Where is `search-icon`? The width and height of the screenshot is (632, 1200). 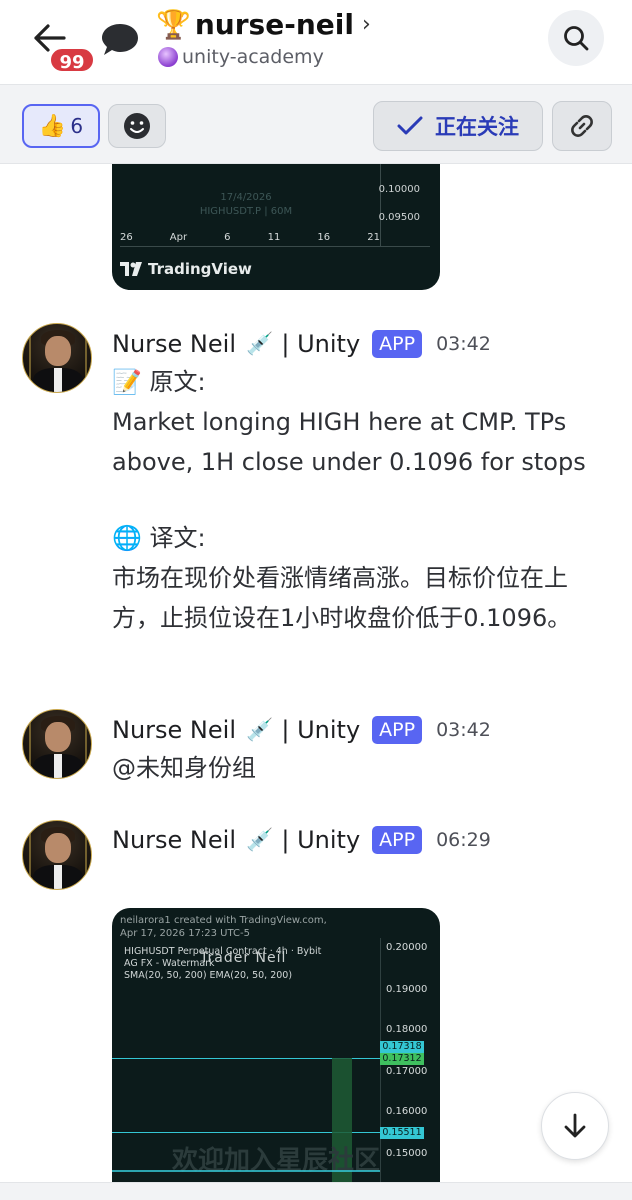
search-icon is located at coordinates (576, 38).